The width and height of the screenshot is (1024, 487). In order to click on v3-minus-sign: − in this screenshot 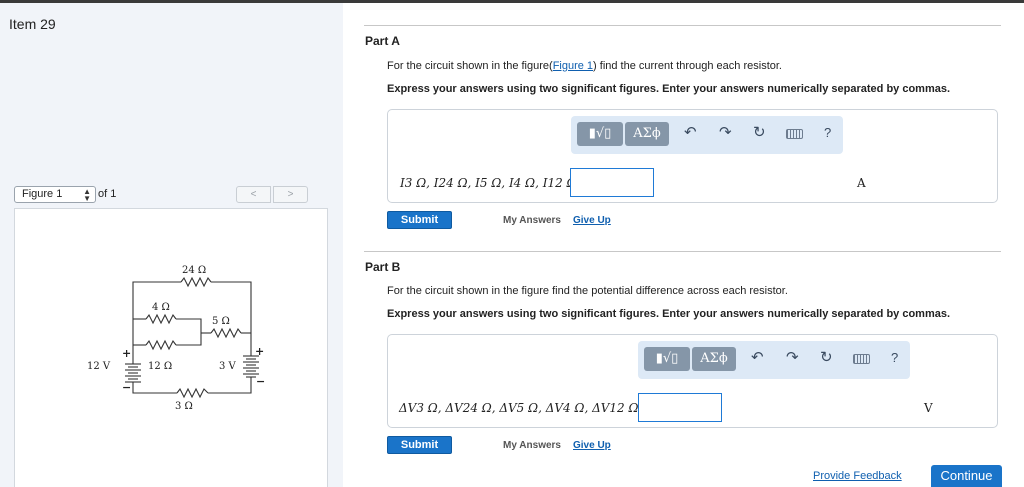, I will do `click(260, 381)`.